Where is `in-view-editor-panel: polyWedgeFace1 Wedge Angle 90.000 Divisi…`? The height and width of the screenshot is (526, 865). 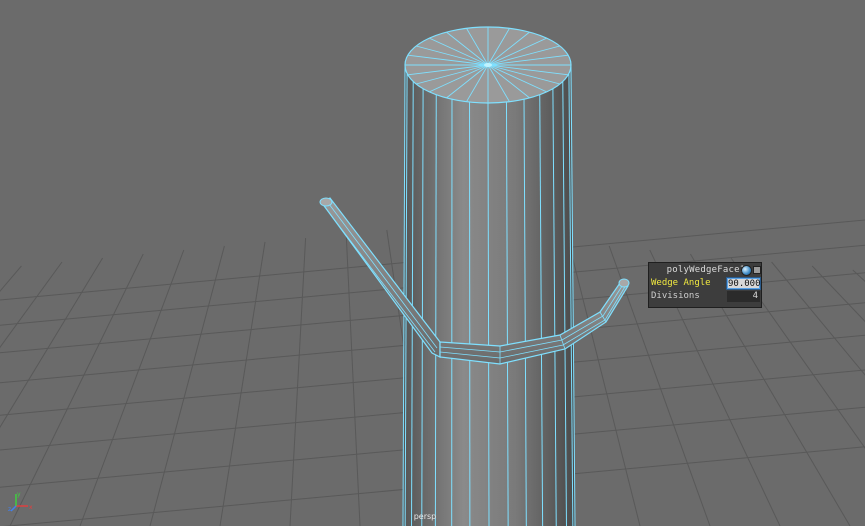 in-view-editor-panel: polyWedgeFace1 Wedge Angle 90.000 Divisi… is located at coordinates (705, 285).